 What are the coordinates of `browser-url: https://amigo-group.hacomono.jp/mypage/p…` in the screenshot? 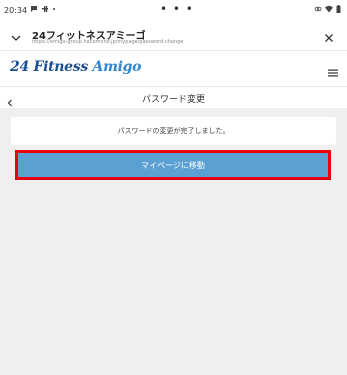 It's located at (108, 42).